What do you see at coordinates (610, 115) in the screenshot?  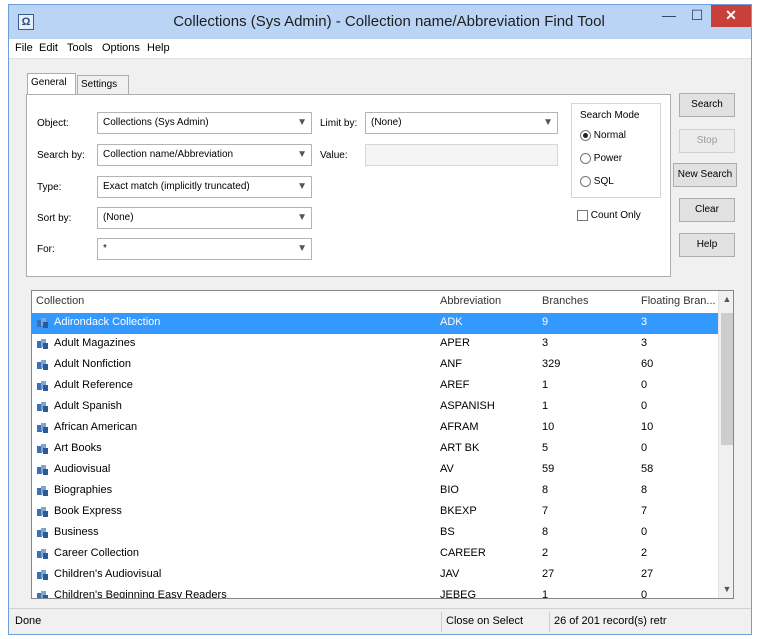 I see `search-mode-title: Search Mode` at bounding box center [610, 115].